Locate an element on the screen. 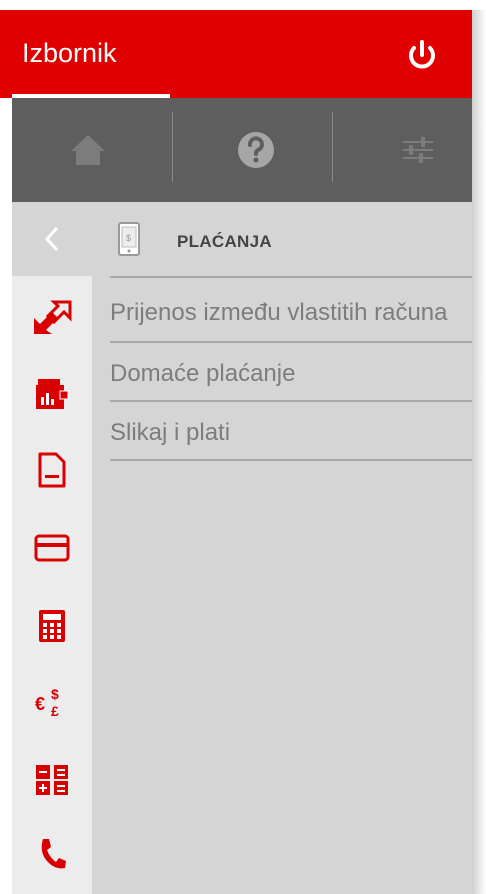  home-button is located at coordinates (88, 150).